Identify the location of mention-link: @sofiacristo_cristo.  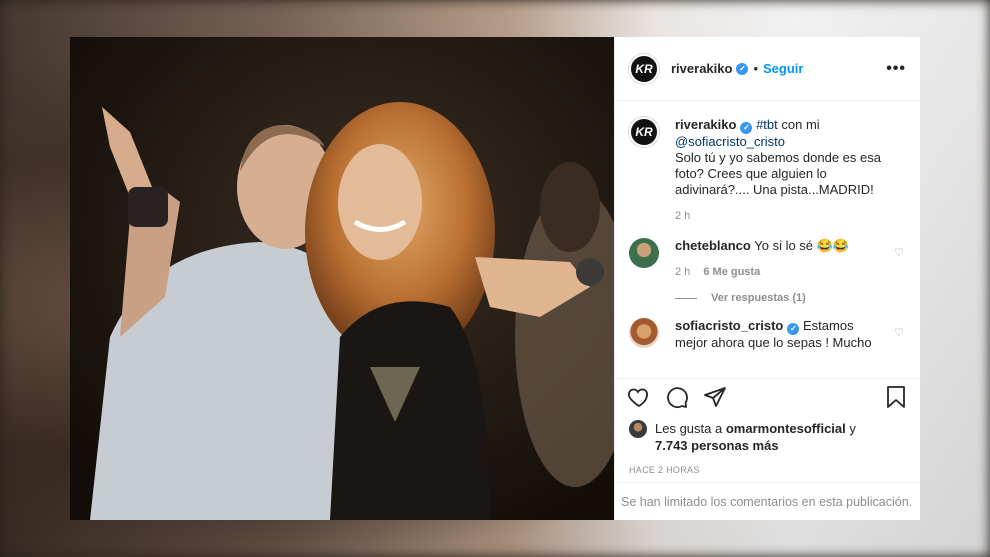
(730, 141).